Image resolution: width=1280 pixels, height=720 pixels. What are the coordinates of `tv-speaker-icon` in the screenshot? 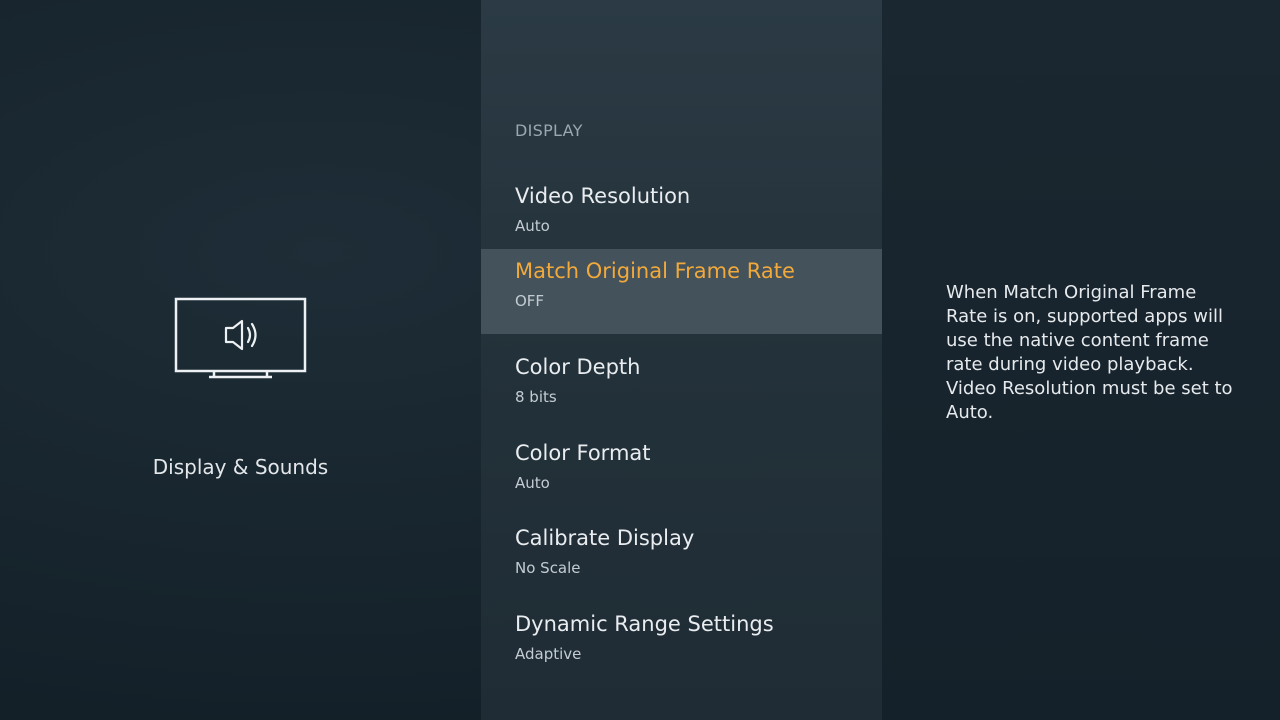 It's located at (240, 338).